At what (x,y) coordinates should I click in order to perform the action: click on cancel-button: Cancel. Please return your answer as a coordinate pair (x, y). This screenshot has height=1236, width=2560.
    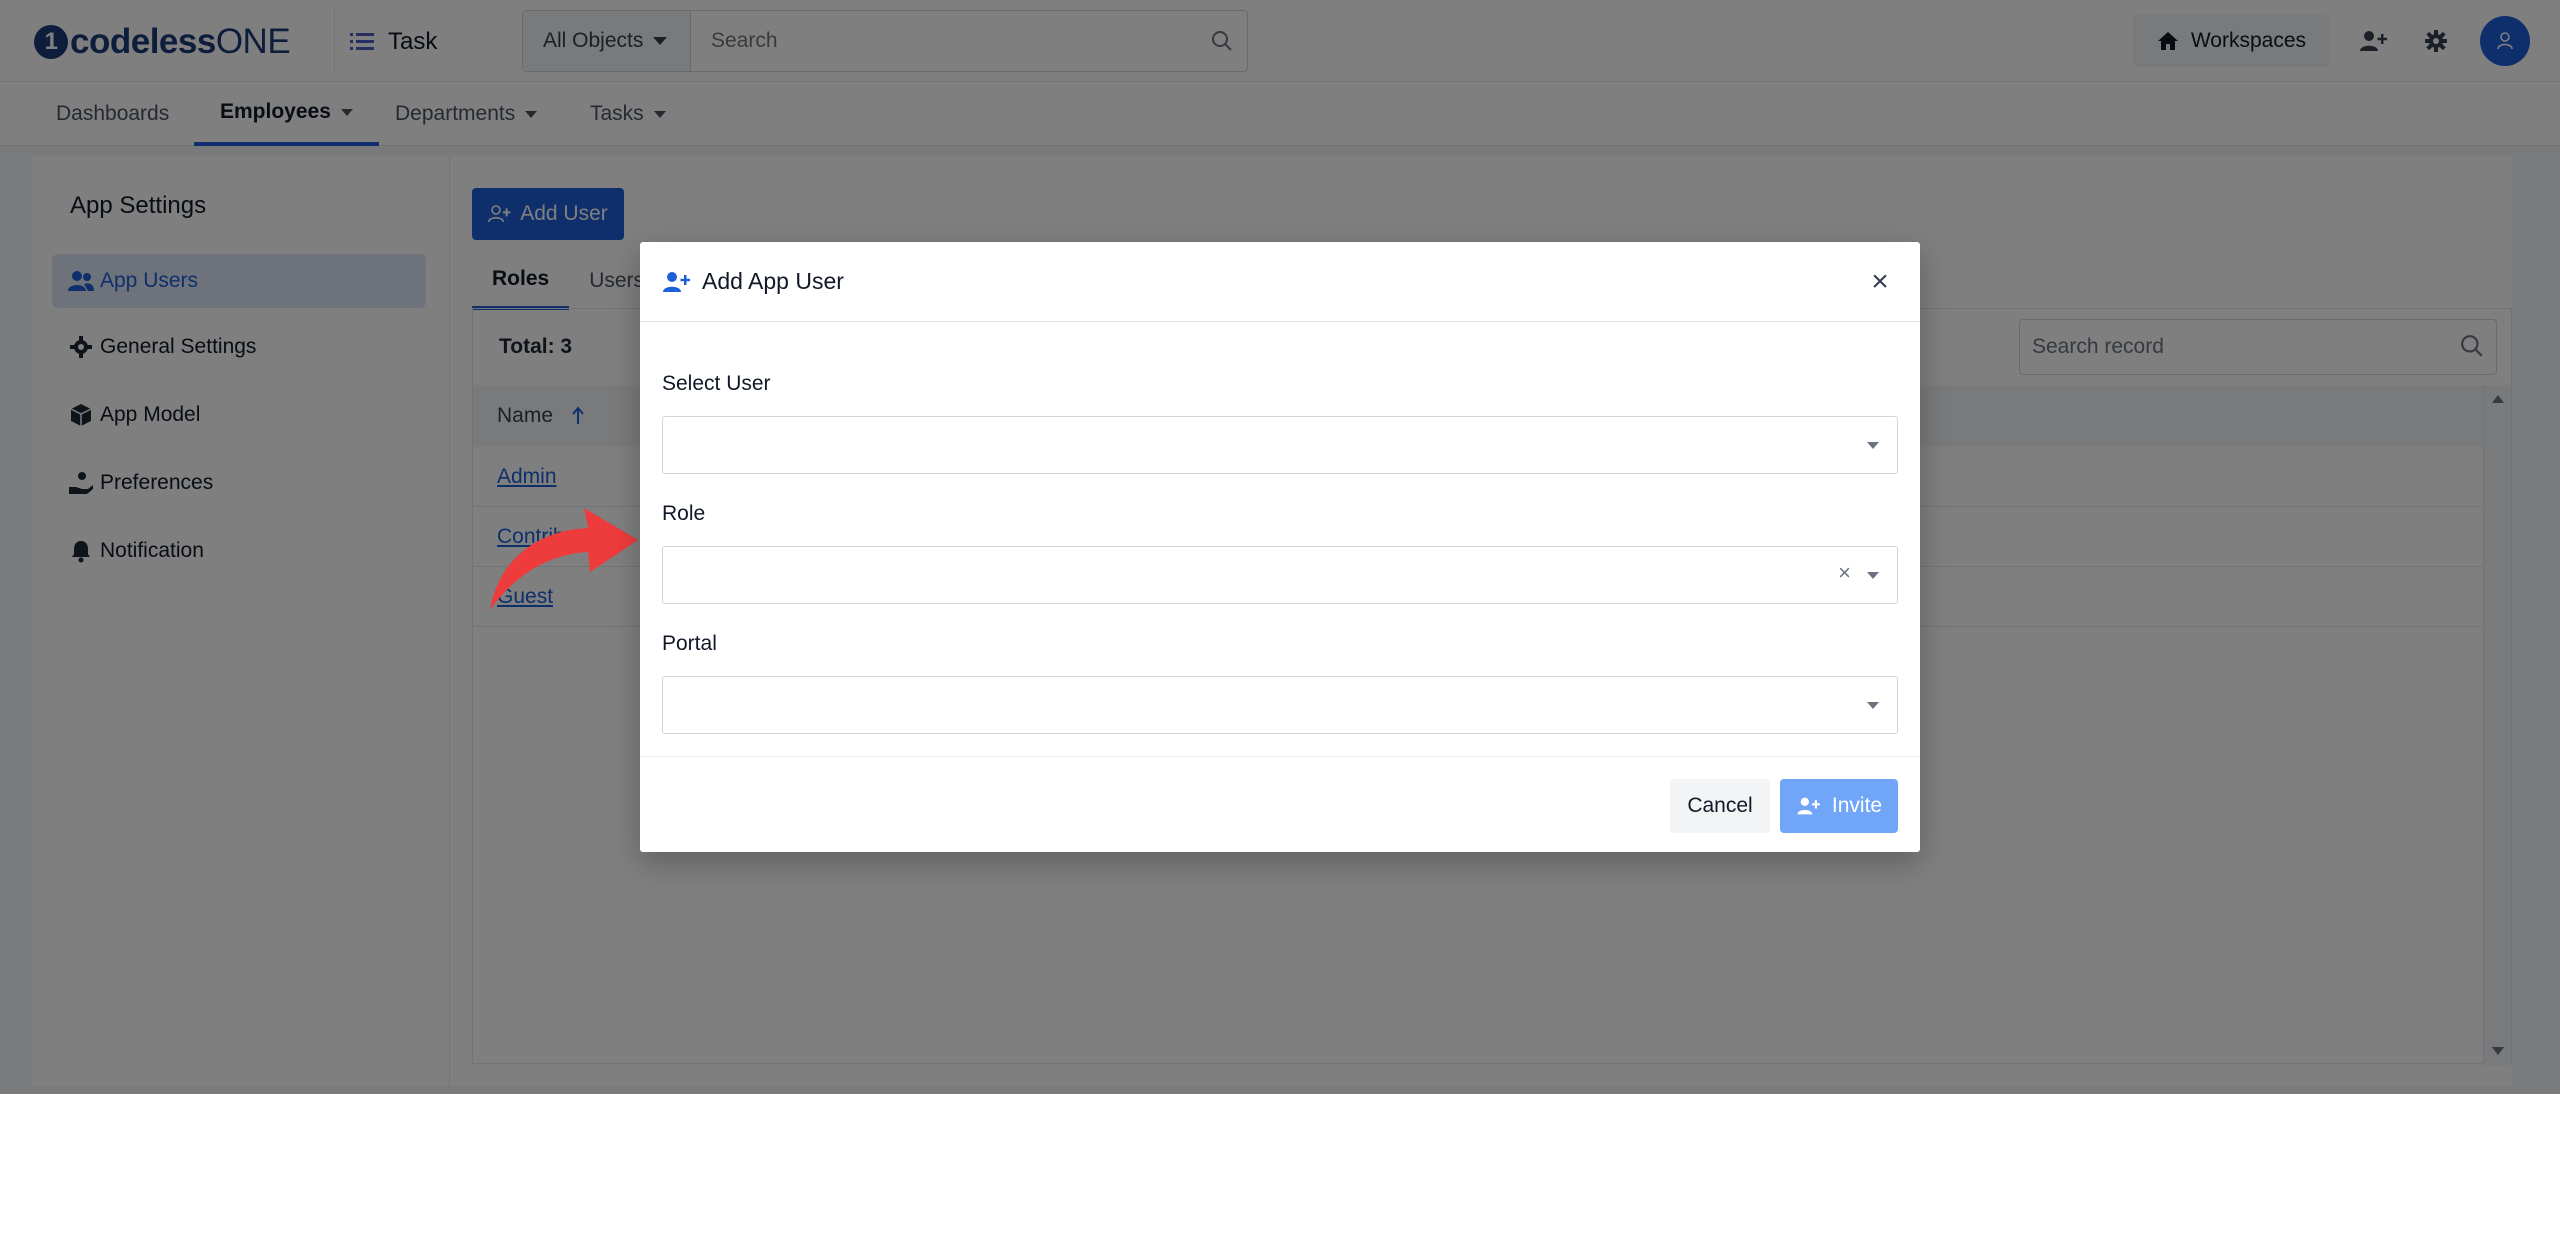
    Looking at the image, I should click on (1720, 806).